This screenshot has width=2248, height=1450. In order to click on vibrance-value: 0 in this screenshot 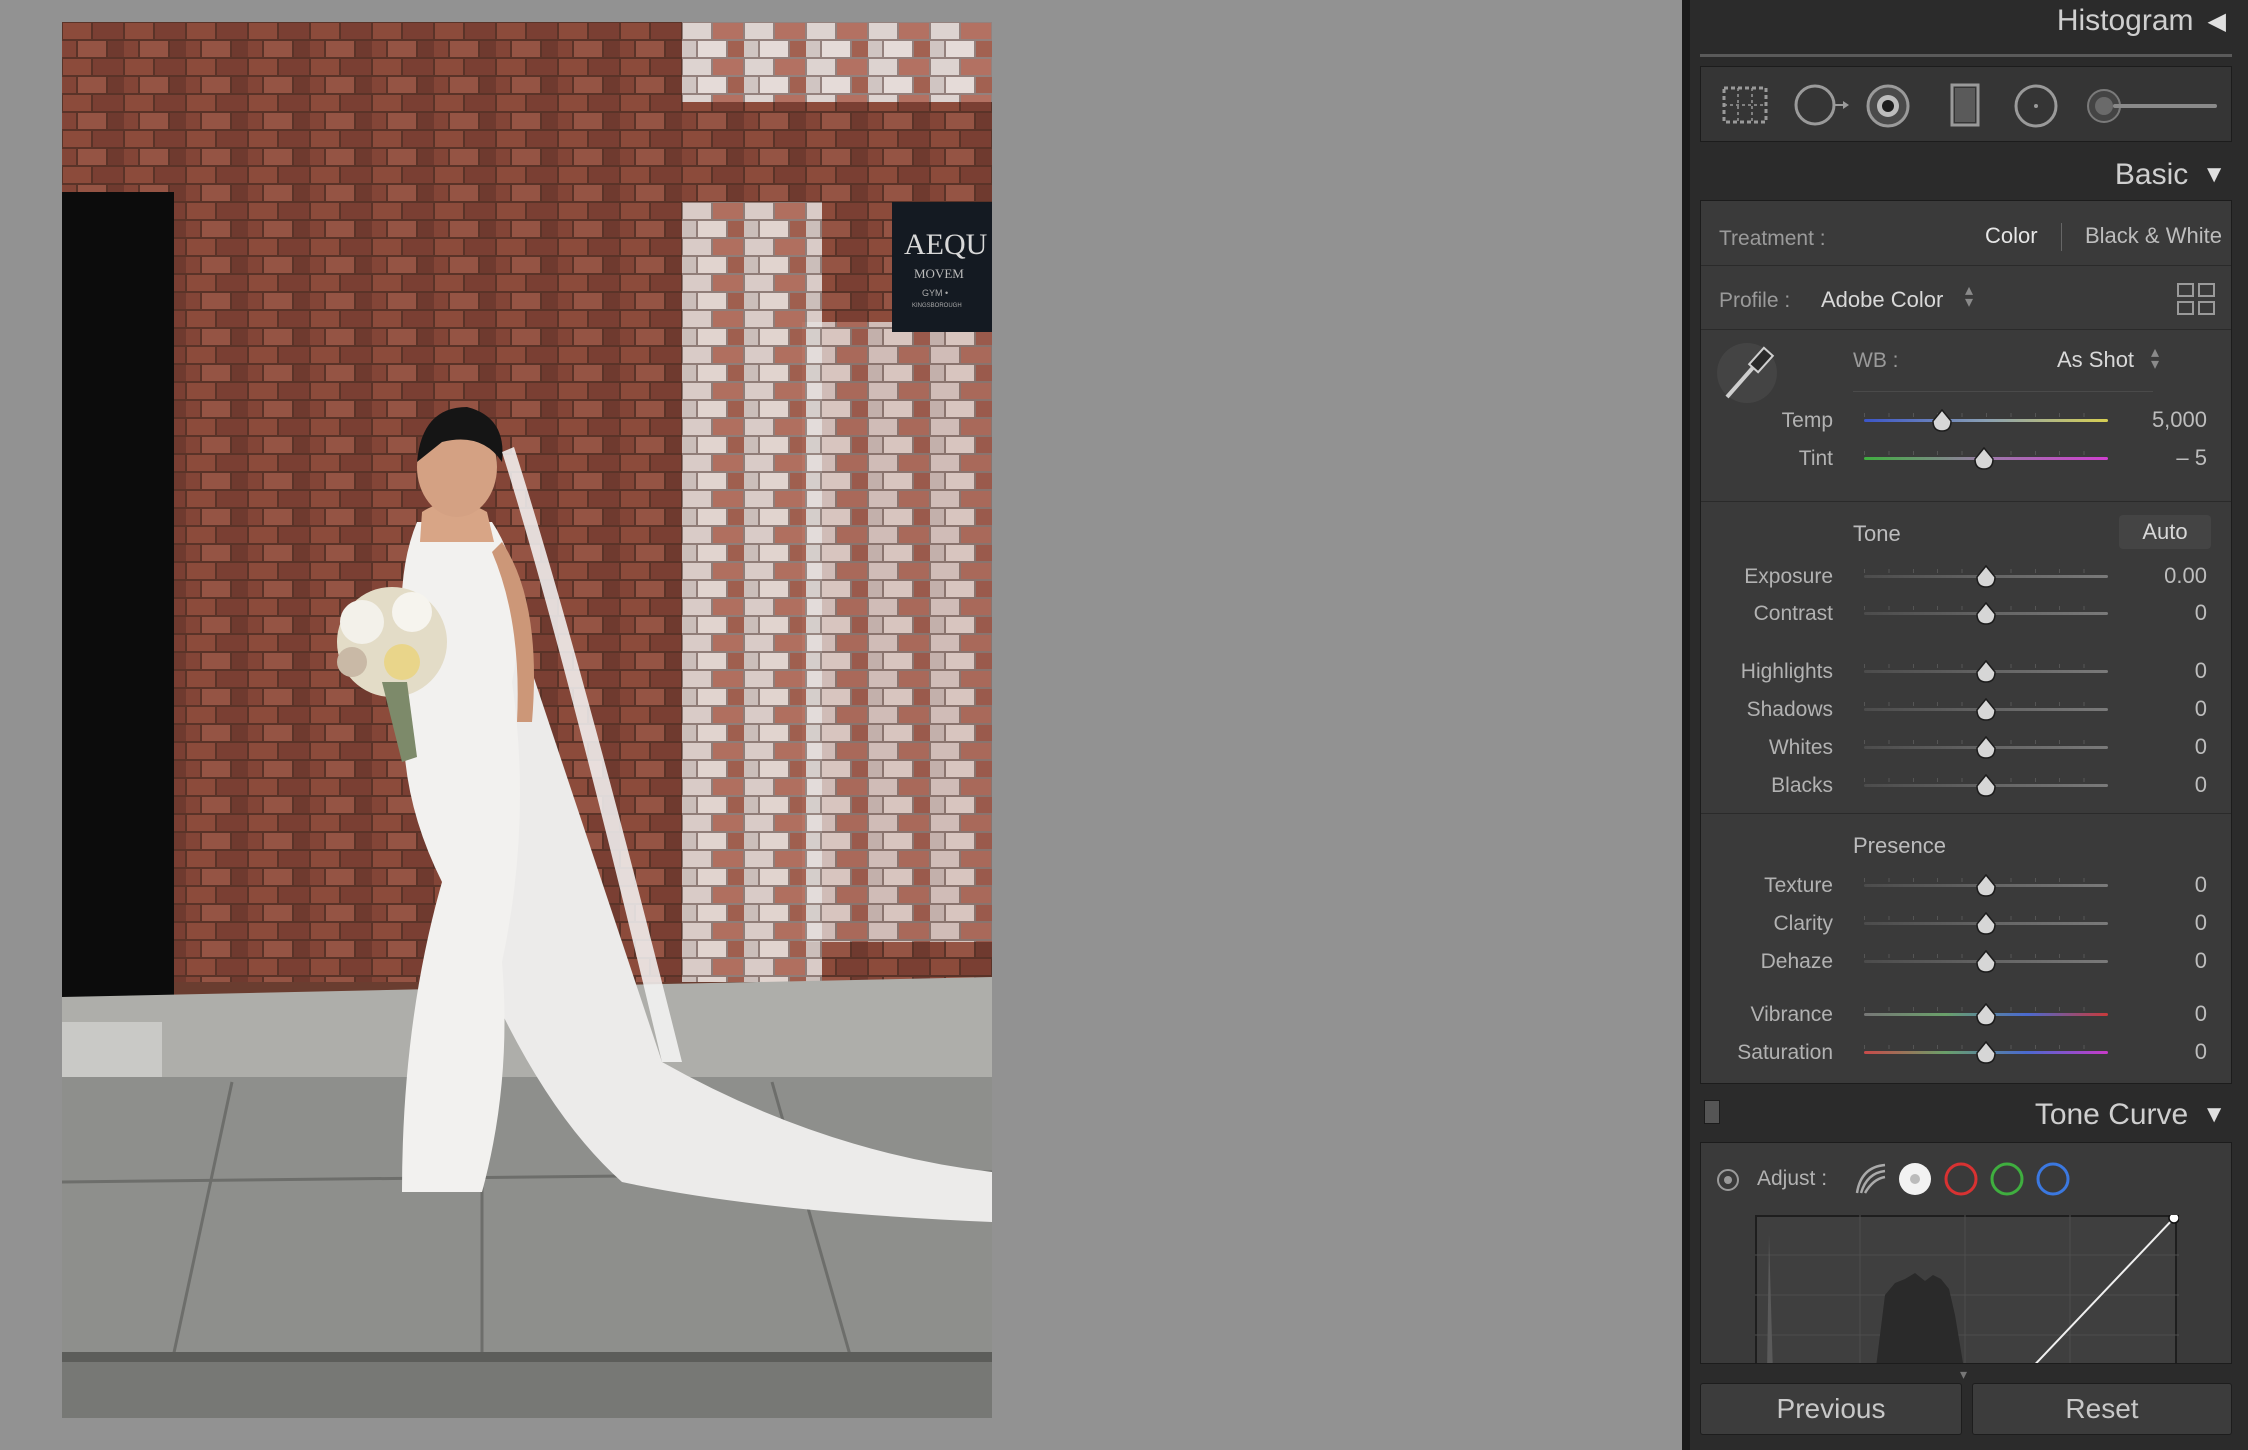, I will do `click(2201, 1014)`.